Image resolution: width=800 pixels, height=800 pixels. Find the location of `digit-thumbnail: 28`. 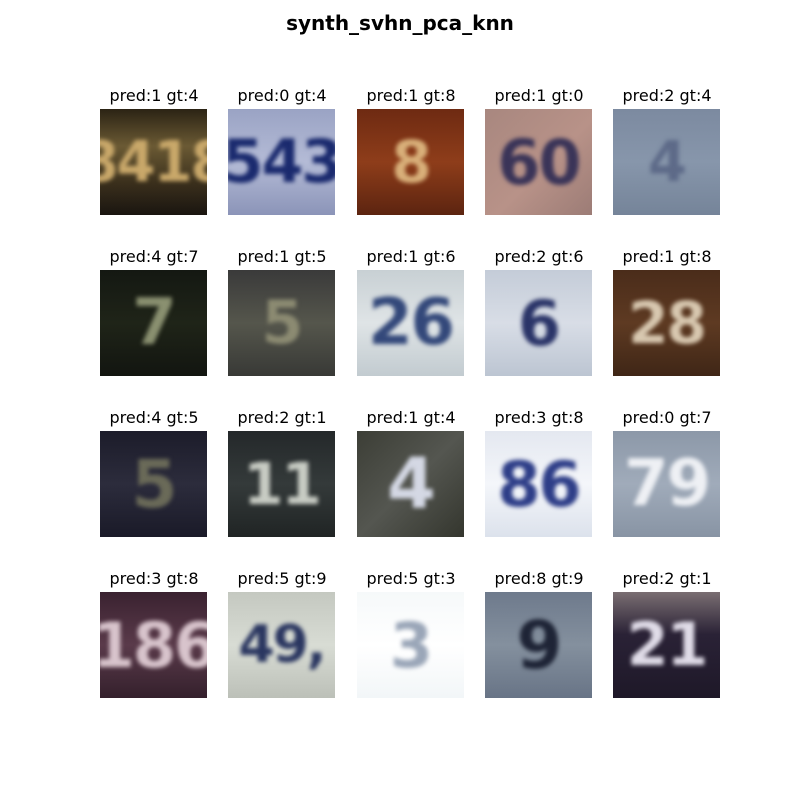

digit-thumbnail: 28 is located at coordinates (666, 323).